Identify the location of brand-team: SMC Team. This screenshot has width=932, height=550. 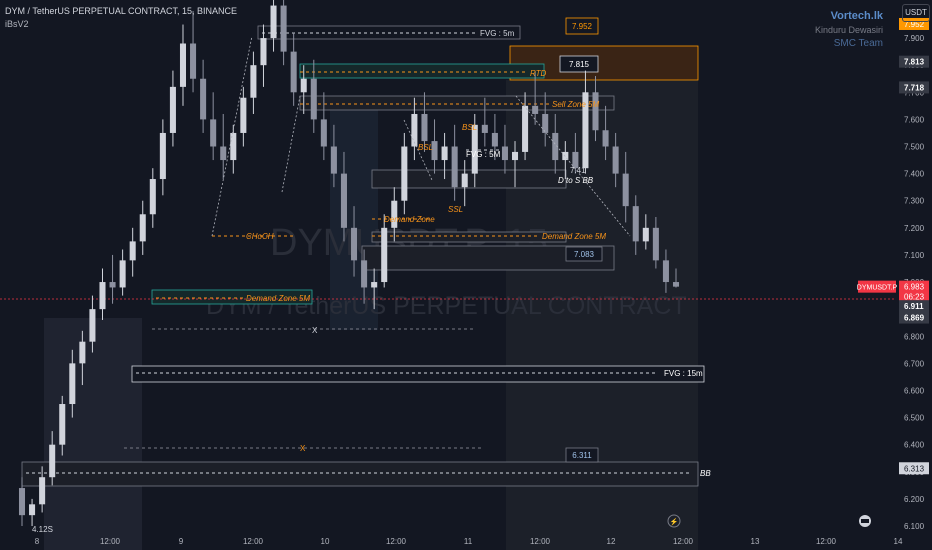
(858, 43).